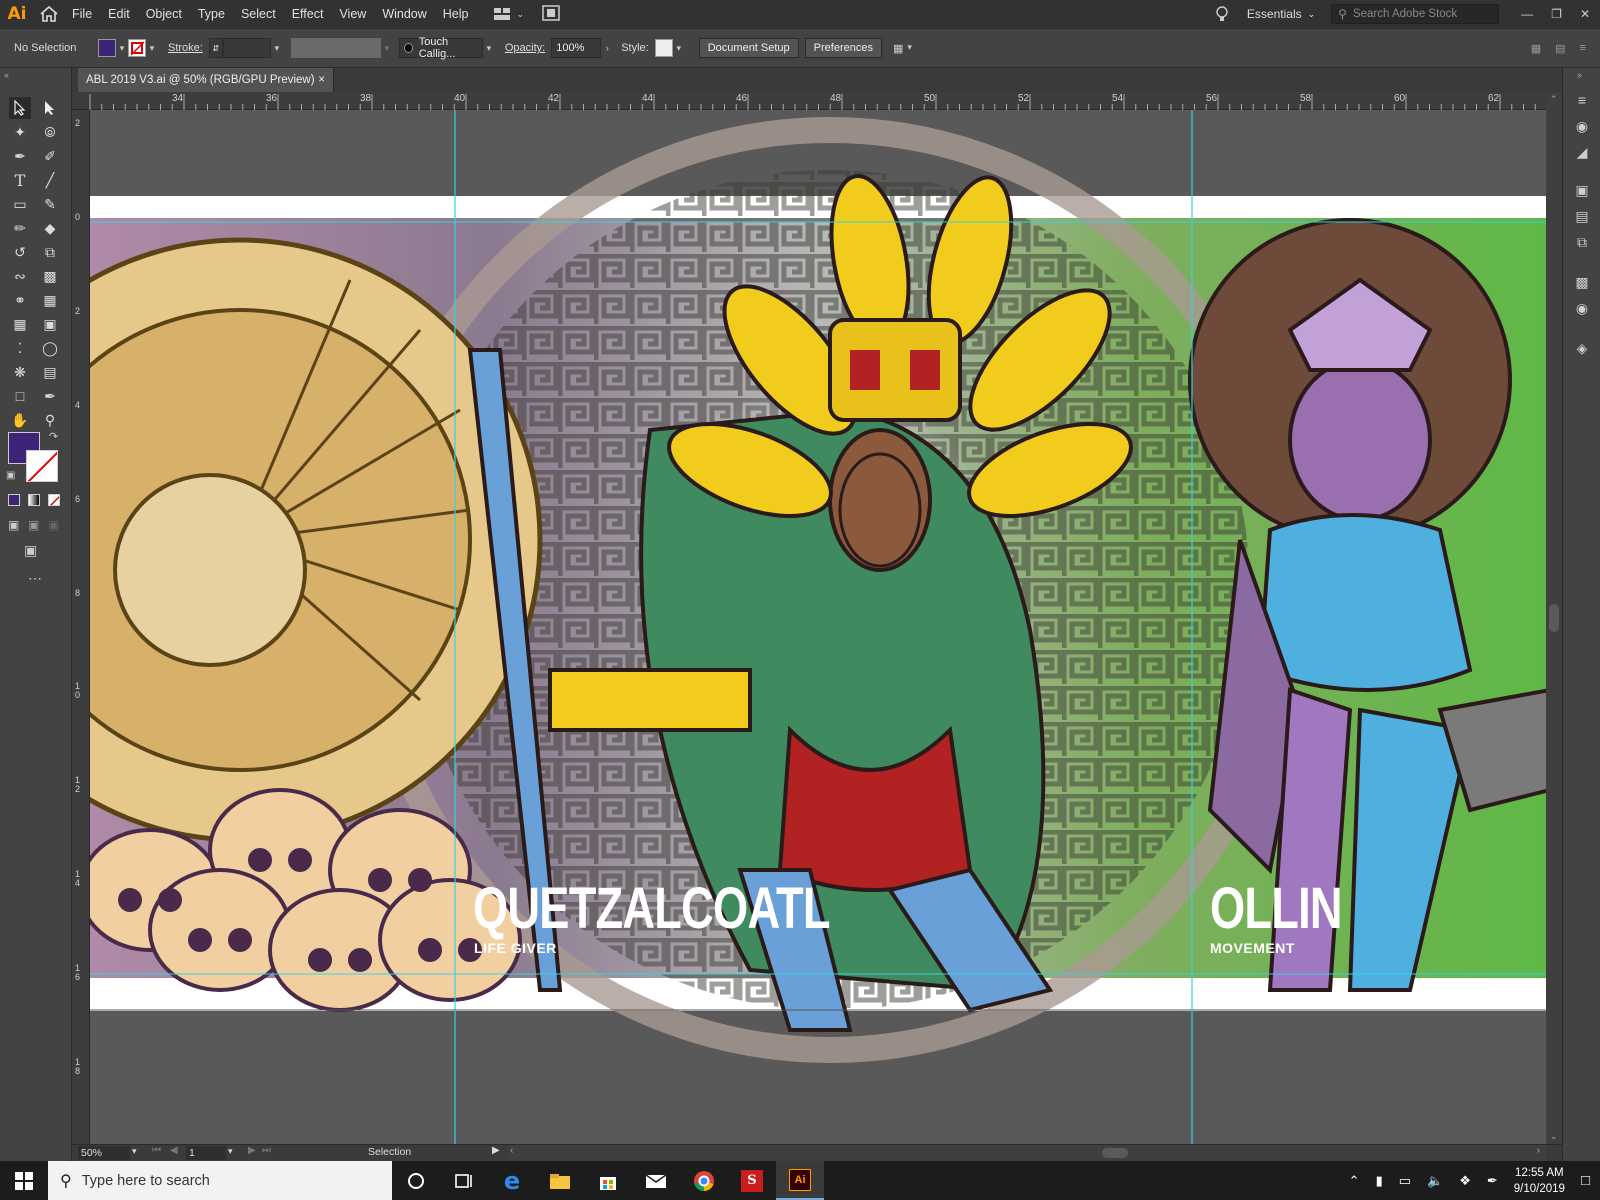 The width and height of the screenshot is (1600, 1200). What do you see at coordinates (1027, 1153) in the screenshot?
I see `horizontal-scrollbar: ‹ ›` at bounding box center [1027, 1153].